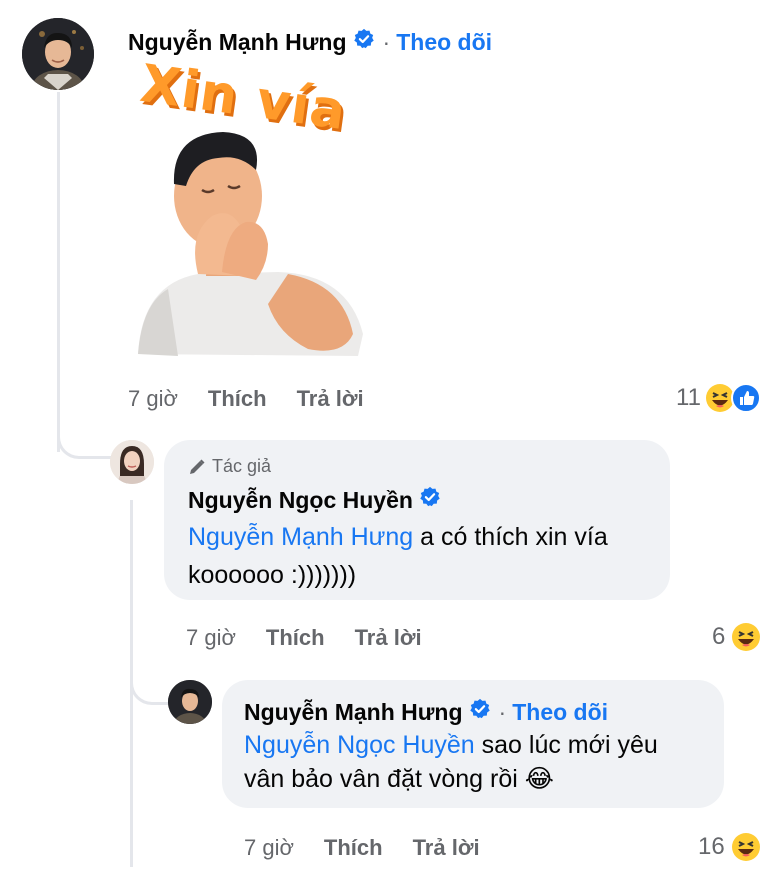 The height and width of the screenshot is (869, 780). I want to click on comment-header: Nguyễn Ngọc Huyền, so click(314, 500).